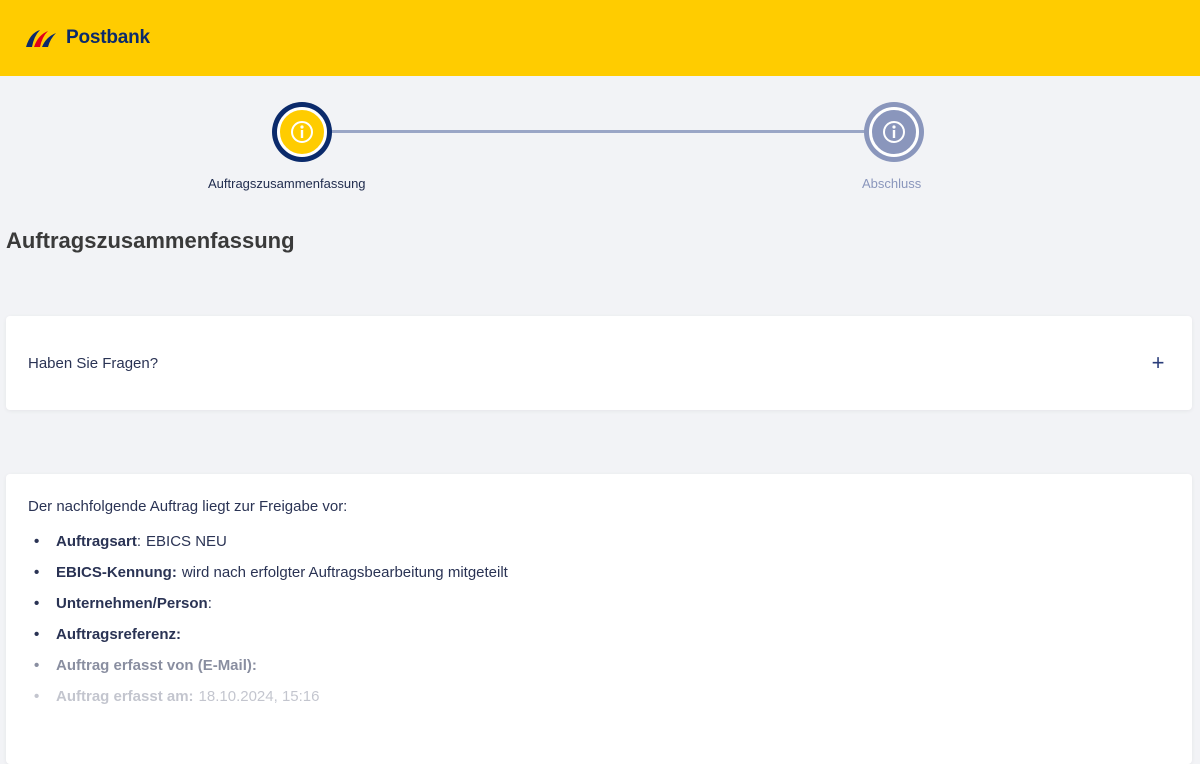 The width and height of the screenshot is (1200, 764). Describe the element at coordinates (599, 548) in the screenshot. I see `list-item: • Auftragsart: EBICS NEU` at that location.